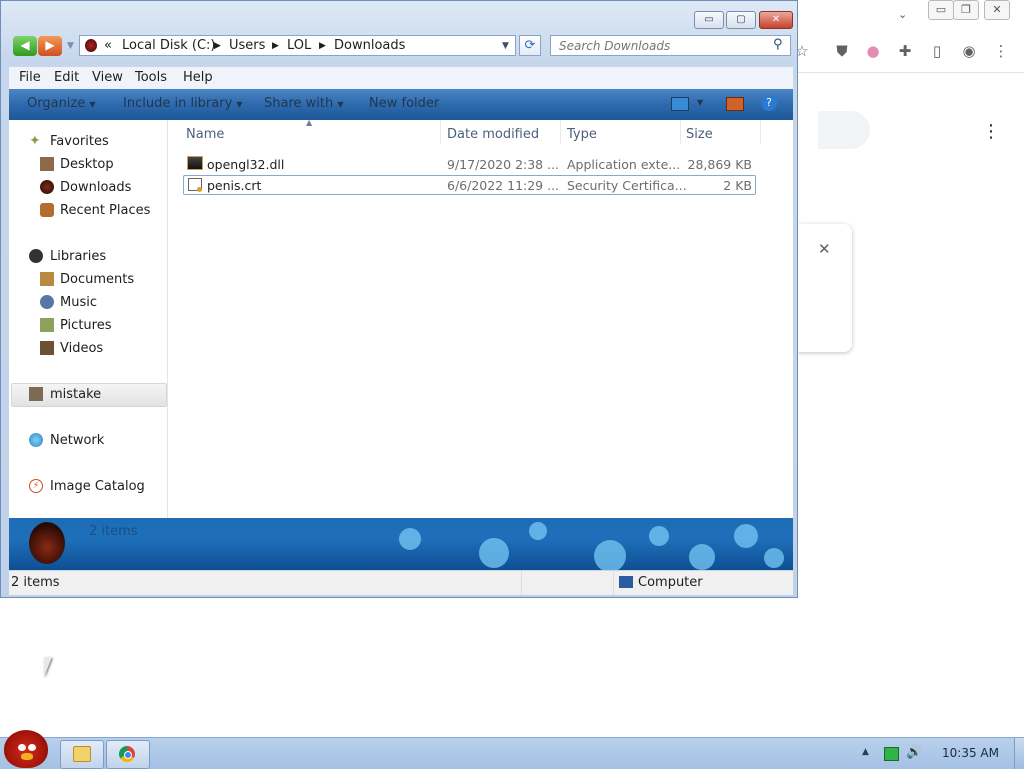 The image size is (1024, 769). What do you see at coordinates (198, 77) in the screenshot?
I see `menu-help: Help` at bounding box center [198, 77].